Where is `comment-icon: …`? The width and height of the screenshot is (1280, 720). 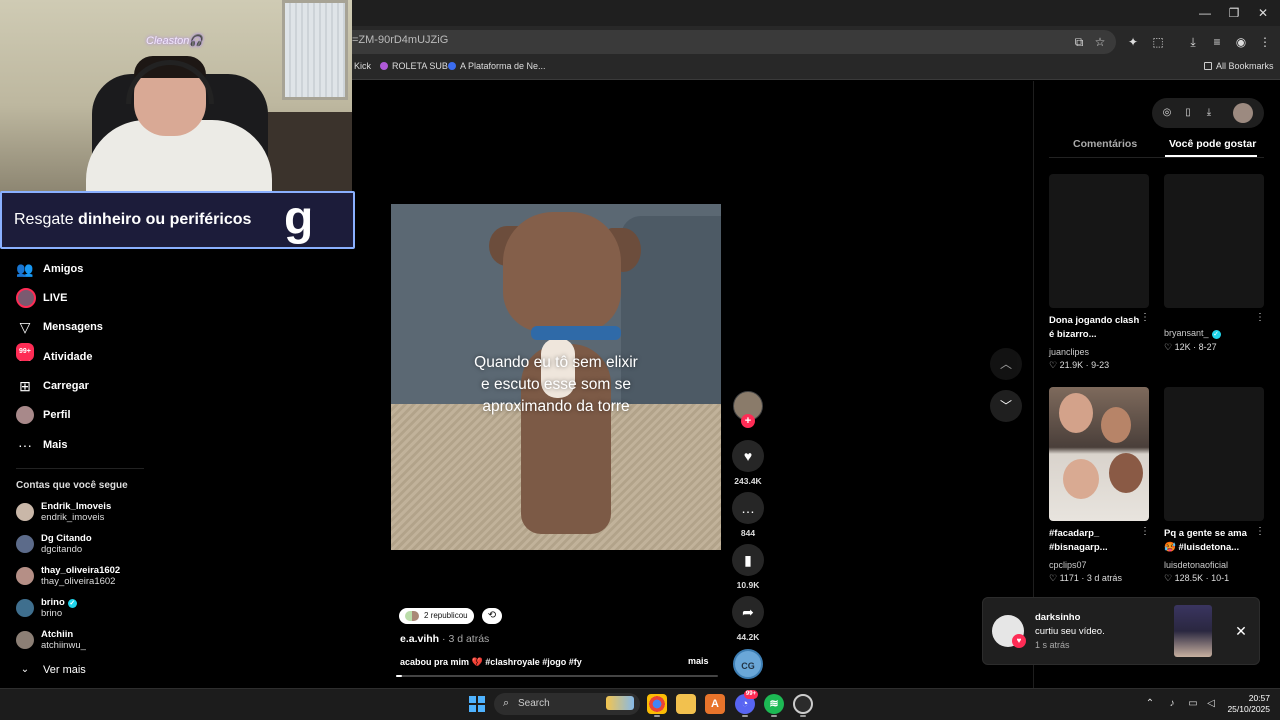 comment-icon: … is located at coordinates (748, 508).